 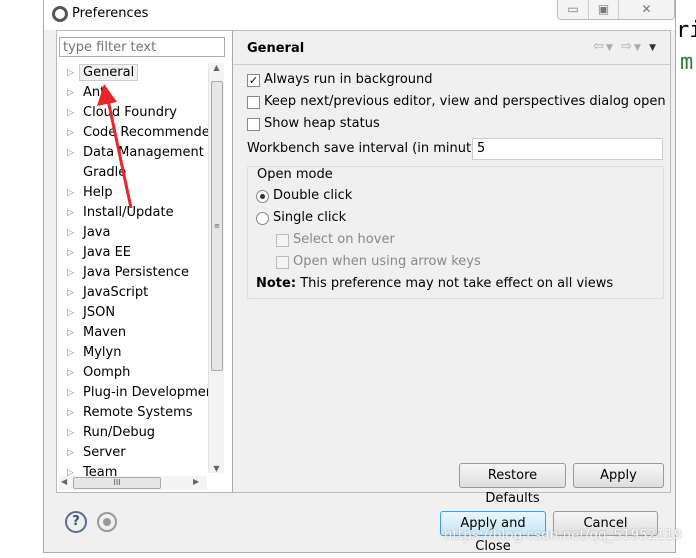 I want to click on arrow-shaft, so click(x=119, y=154).